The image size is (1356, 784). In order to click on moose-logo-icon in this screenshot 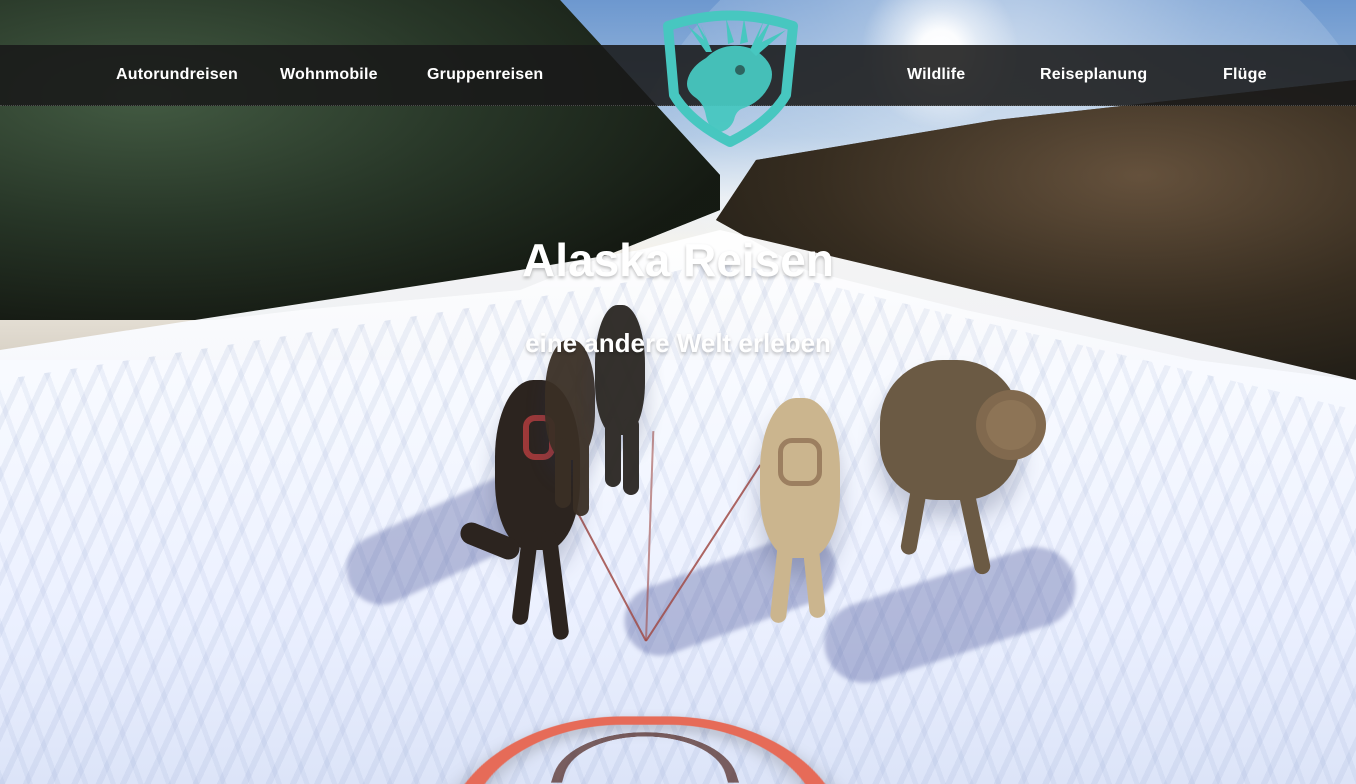, I will do `click(730, 75)`.